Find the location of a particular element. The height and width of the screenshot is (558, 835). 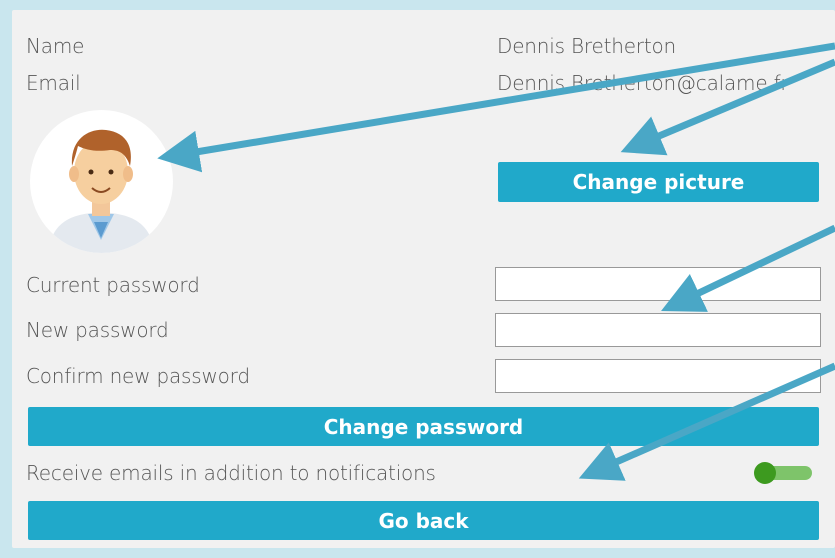

email-label: Email is located at coordinates (53, 83).